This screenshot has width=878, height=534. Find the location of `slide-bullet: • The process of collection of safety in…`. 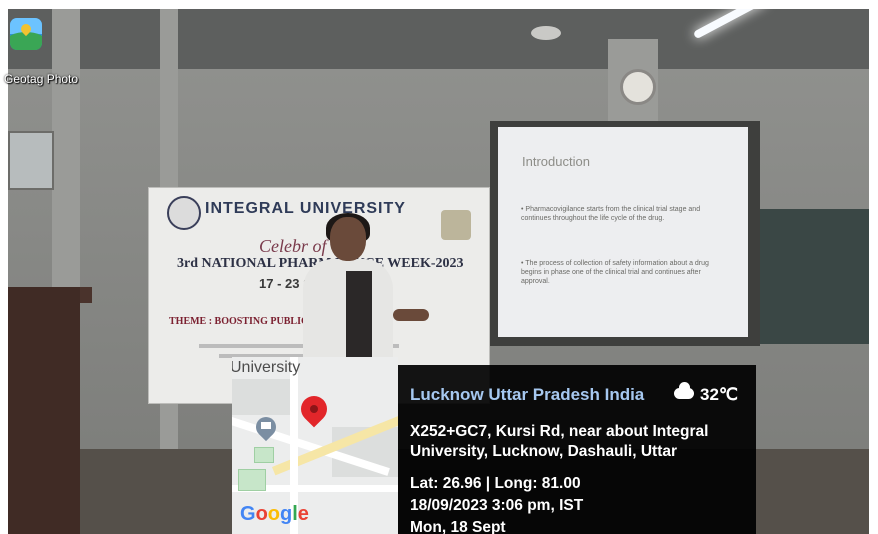

slide-bullet: • The process of collection of safety in… is located at coordinates (615, 272).